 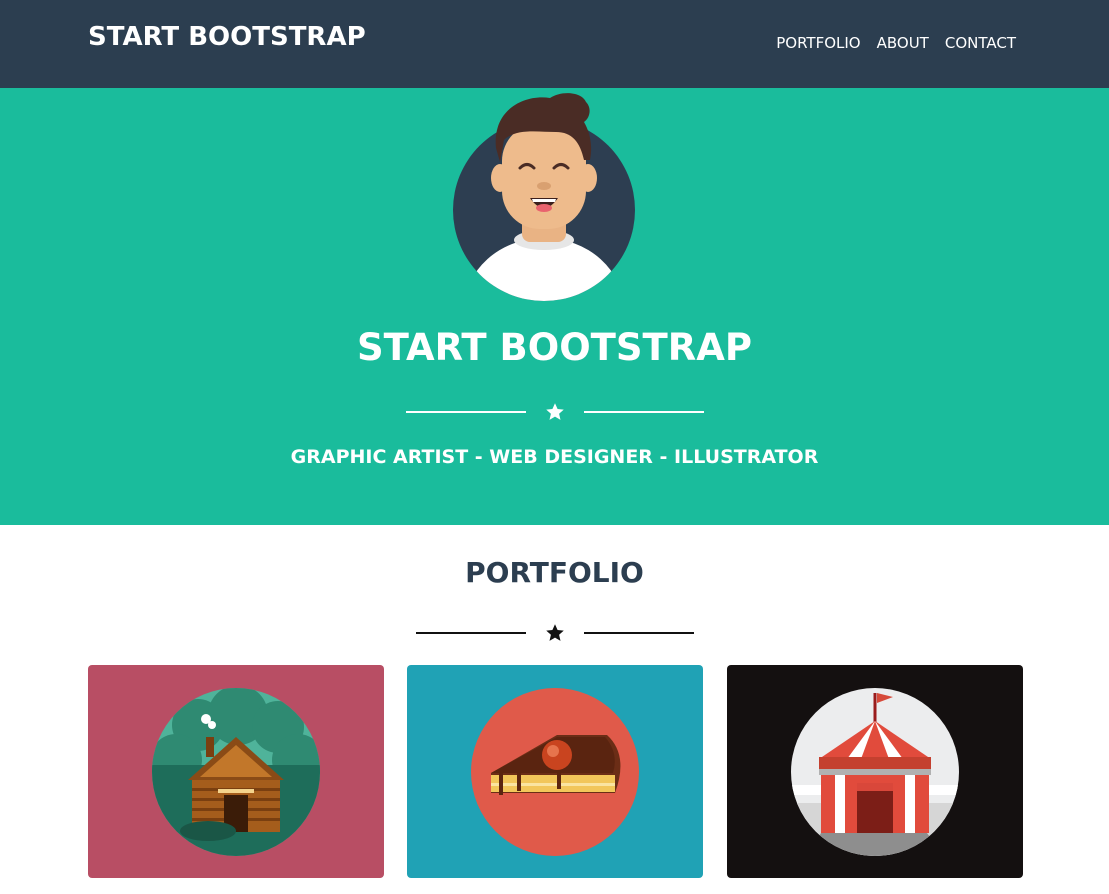 I want to click on portfolio-item-cabin, so click(x=236, y=771).